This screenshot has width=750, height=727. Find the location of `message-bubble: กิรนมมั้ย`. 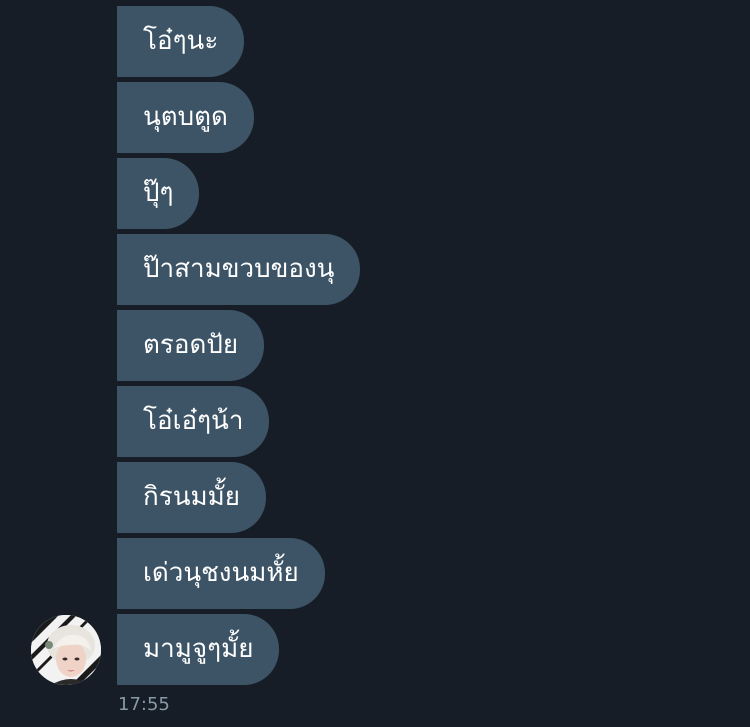

message-bubble: กิรนมมั้ย is located at coordinates (191, 497).